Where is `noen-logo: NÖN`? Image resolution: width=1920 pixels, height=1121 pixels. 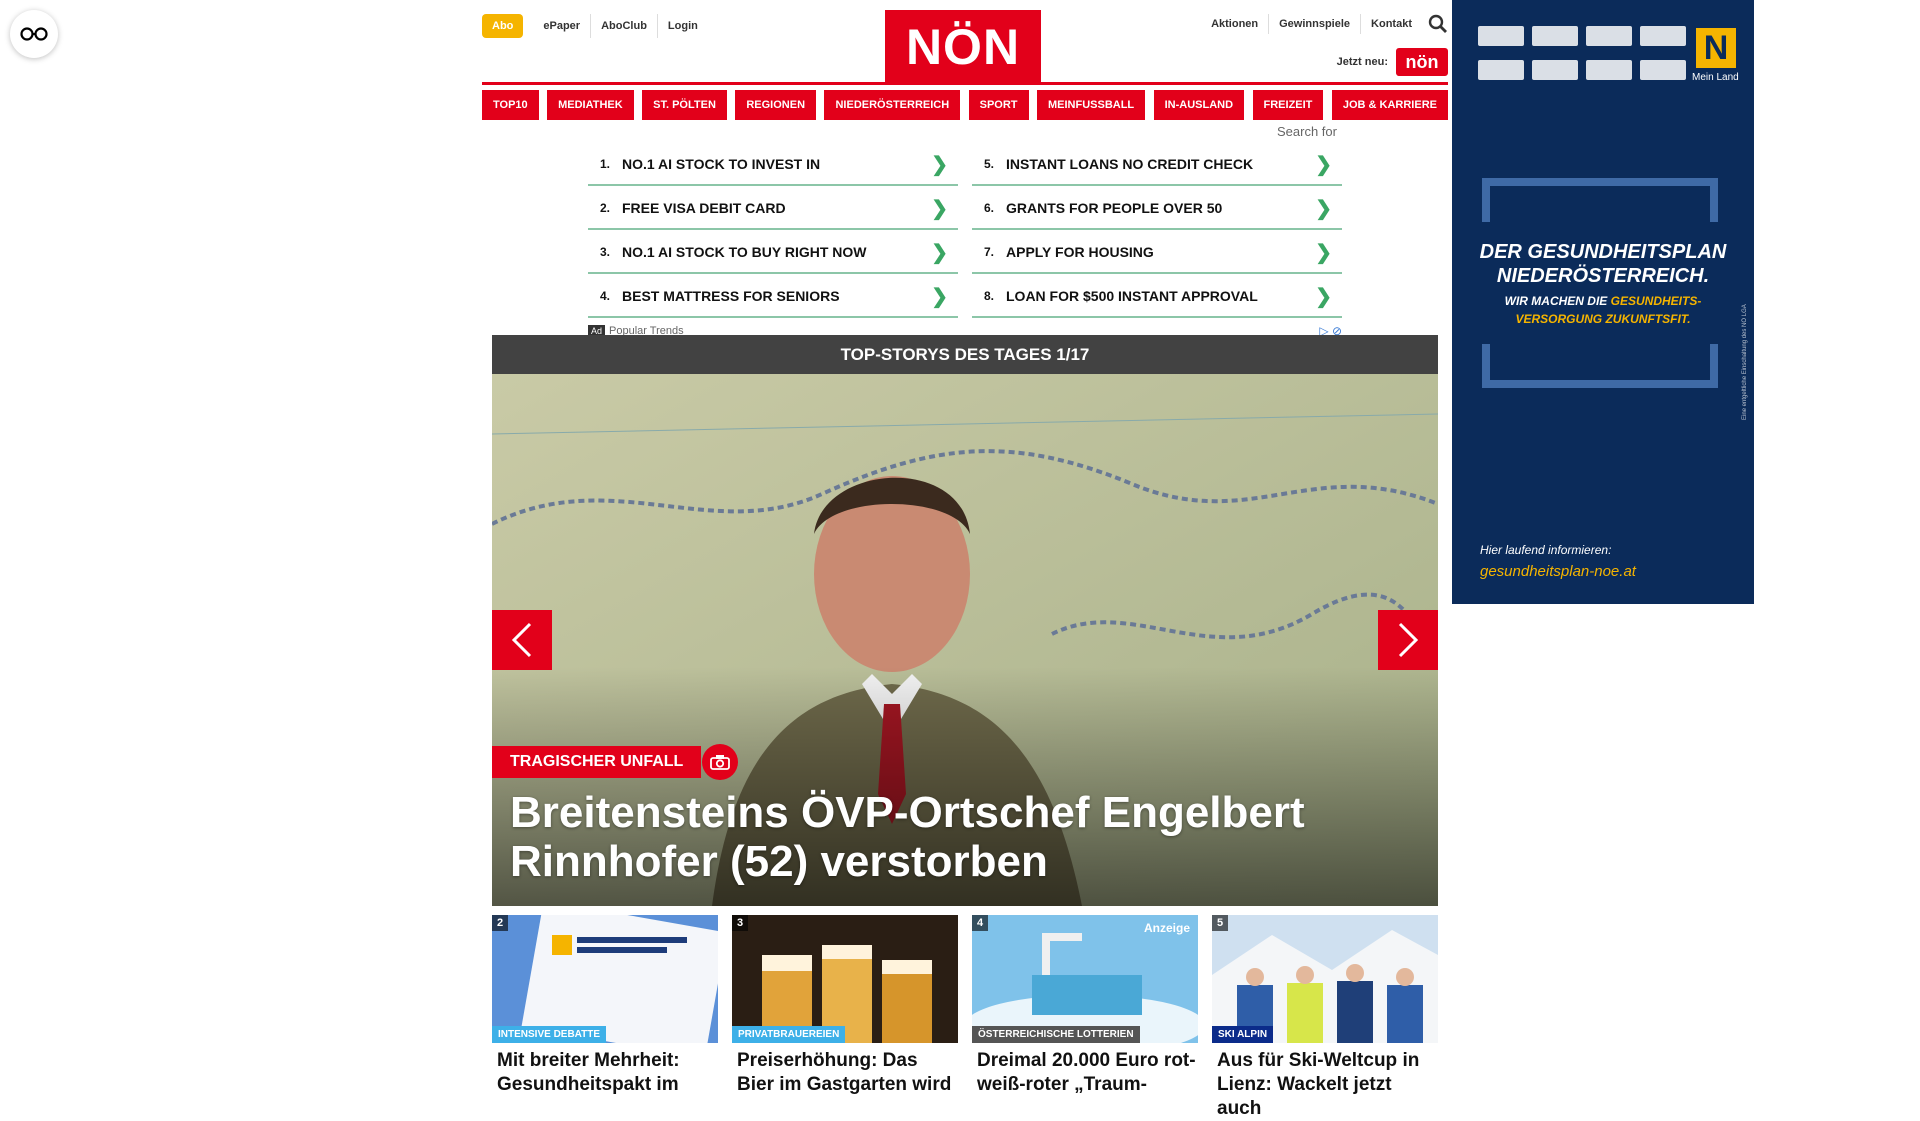 noen-logo: NÖN is located at coordinates (963, 47).